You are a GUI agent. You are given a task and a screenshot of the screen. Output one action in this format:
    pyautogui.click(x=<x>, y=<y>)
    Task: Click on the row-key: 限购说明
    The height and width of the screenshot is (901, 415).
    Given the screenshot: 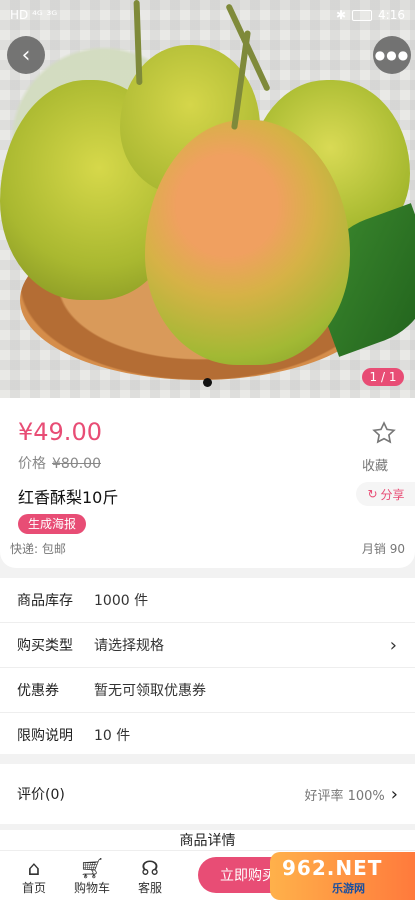 What is the action you would take?
    pyautogui.click(x=45, y=736)
    